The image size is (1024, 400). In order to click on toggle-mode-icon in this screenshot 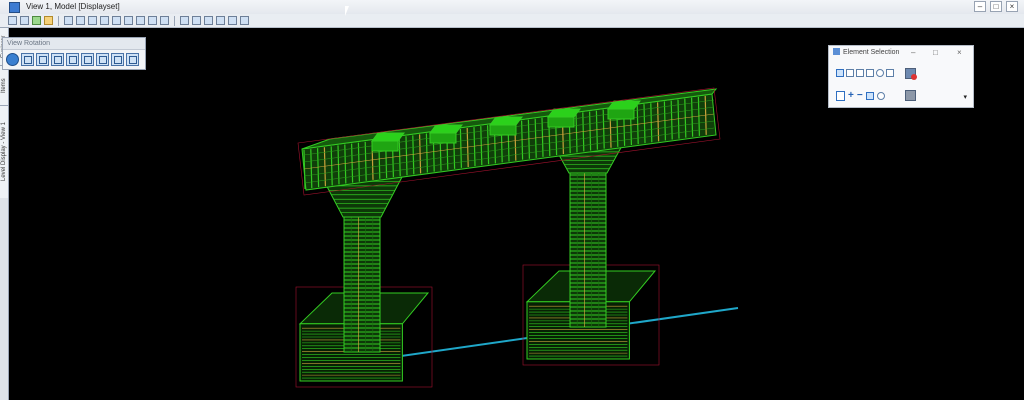, I will do `click(880, 96)`.